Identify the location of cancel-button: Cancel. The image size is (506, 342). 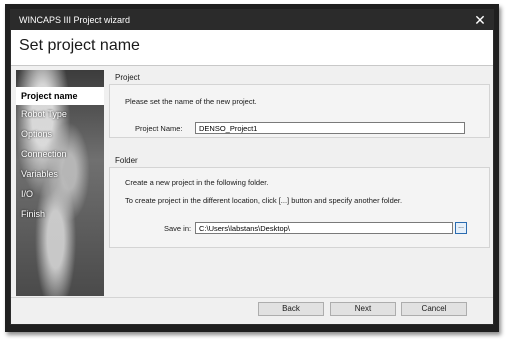
(434, 309).